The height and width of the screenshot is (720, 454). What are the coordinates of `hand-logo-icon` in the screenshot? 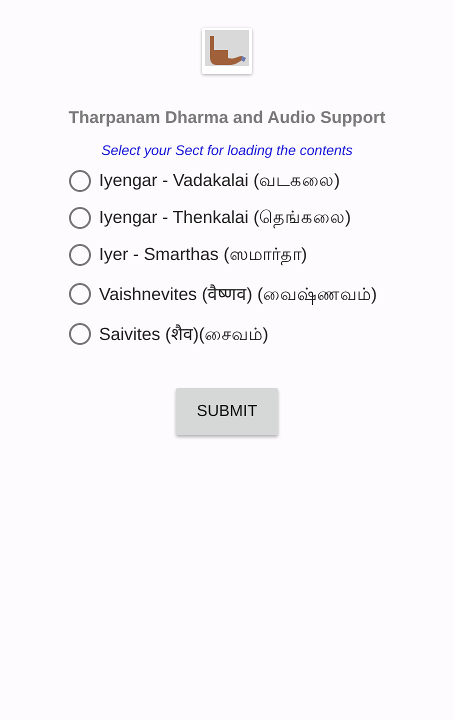 It's located at (227, 51).